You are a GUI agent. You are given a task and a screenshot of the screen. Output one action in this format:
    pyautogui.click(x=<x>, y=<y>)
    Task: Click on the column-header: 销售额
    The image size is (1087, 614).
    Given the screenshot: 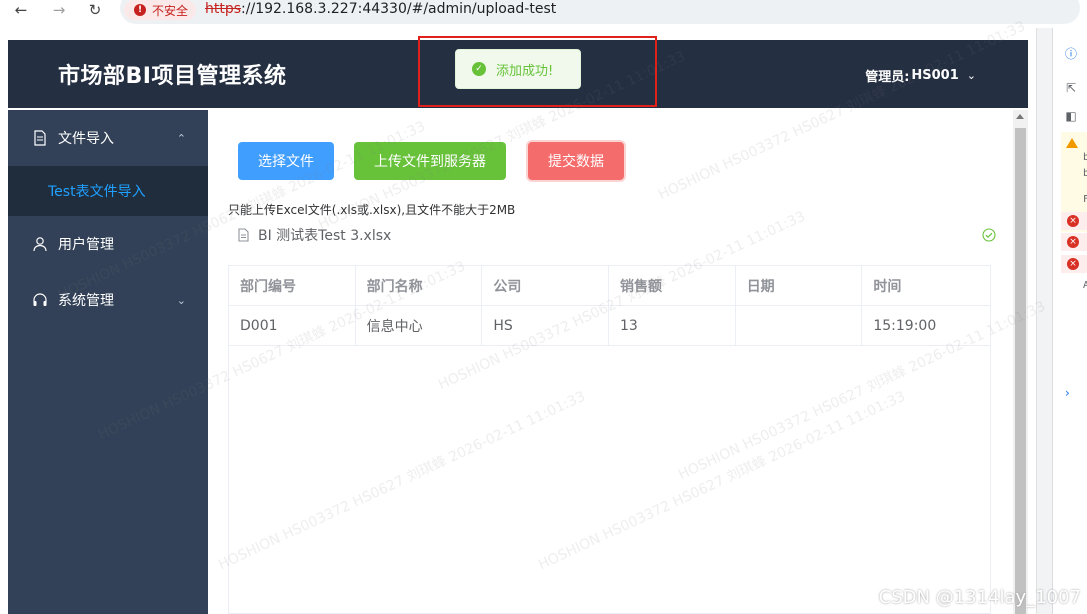 What is the action you would take?
    pyautogui.click(x=672, y=285)
    